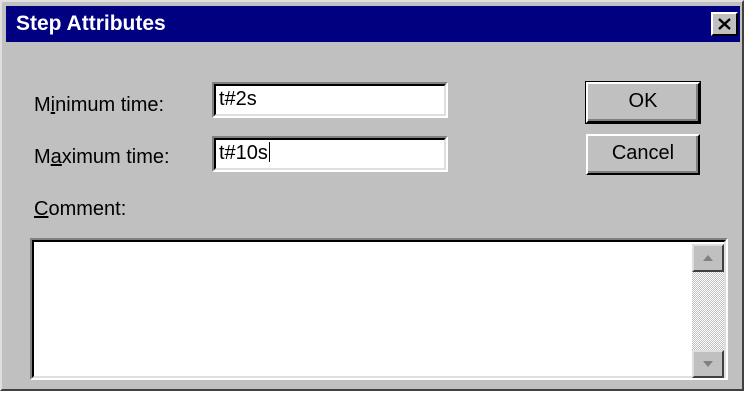 The image size is (747, 394). Describe the element at coordinates (643, 102) in the screenshot. I see `ok-button: OK` at that location.